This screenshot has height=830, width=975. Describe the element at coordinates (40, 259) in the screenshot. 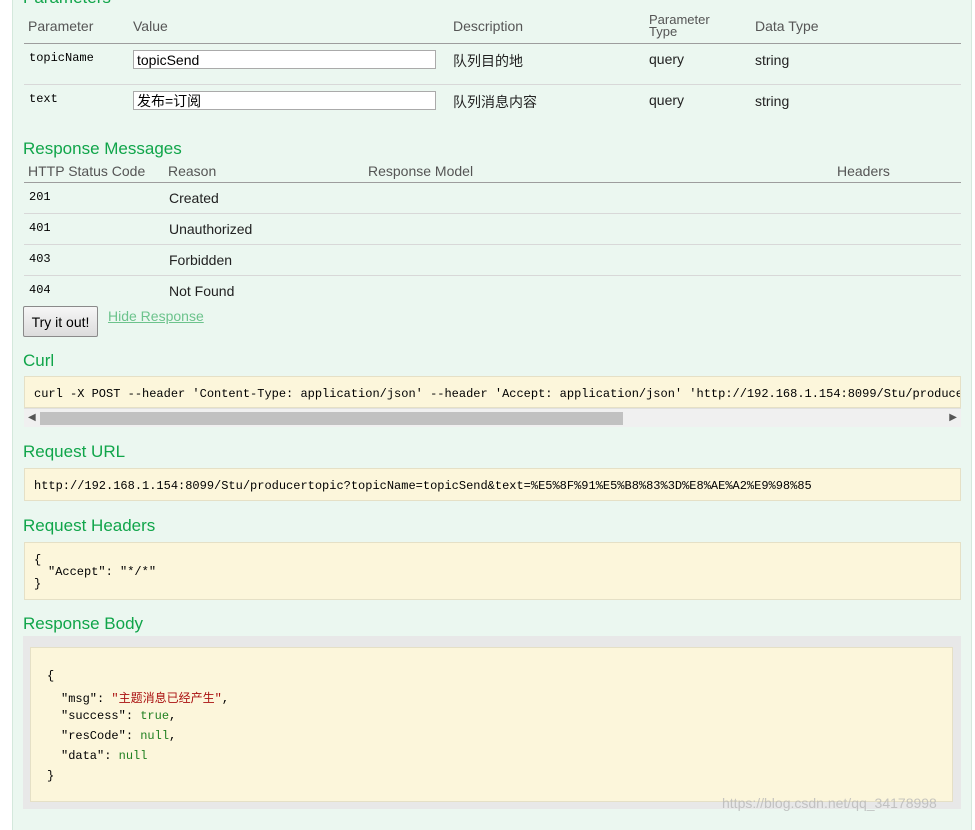

I see `status-code: 403` at that location.